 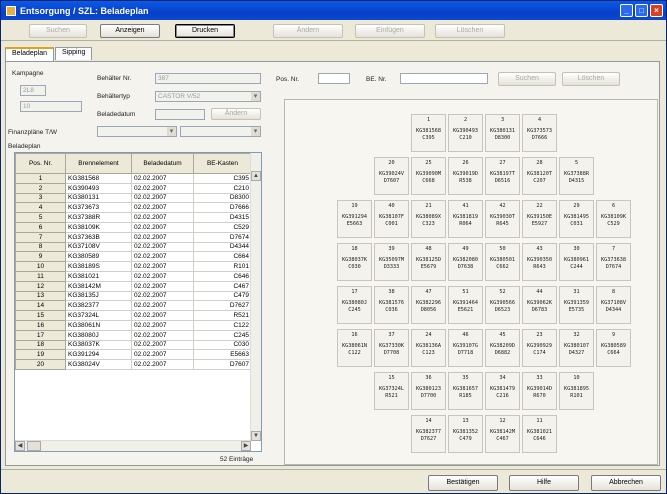 What do you see at coordinates (539, 348) in the screenshot?
I see `lattice-cell: 23 KG390929 C174` at bounding box center [539, 348].